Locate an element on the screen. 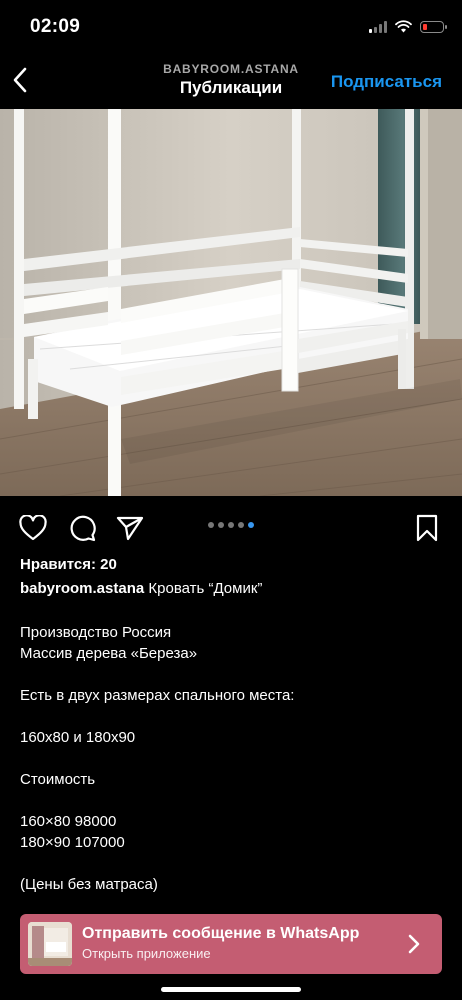 This screenshot has height=1000, width=462. paper-plane-icon is located at coordinates (130, 528).